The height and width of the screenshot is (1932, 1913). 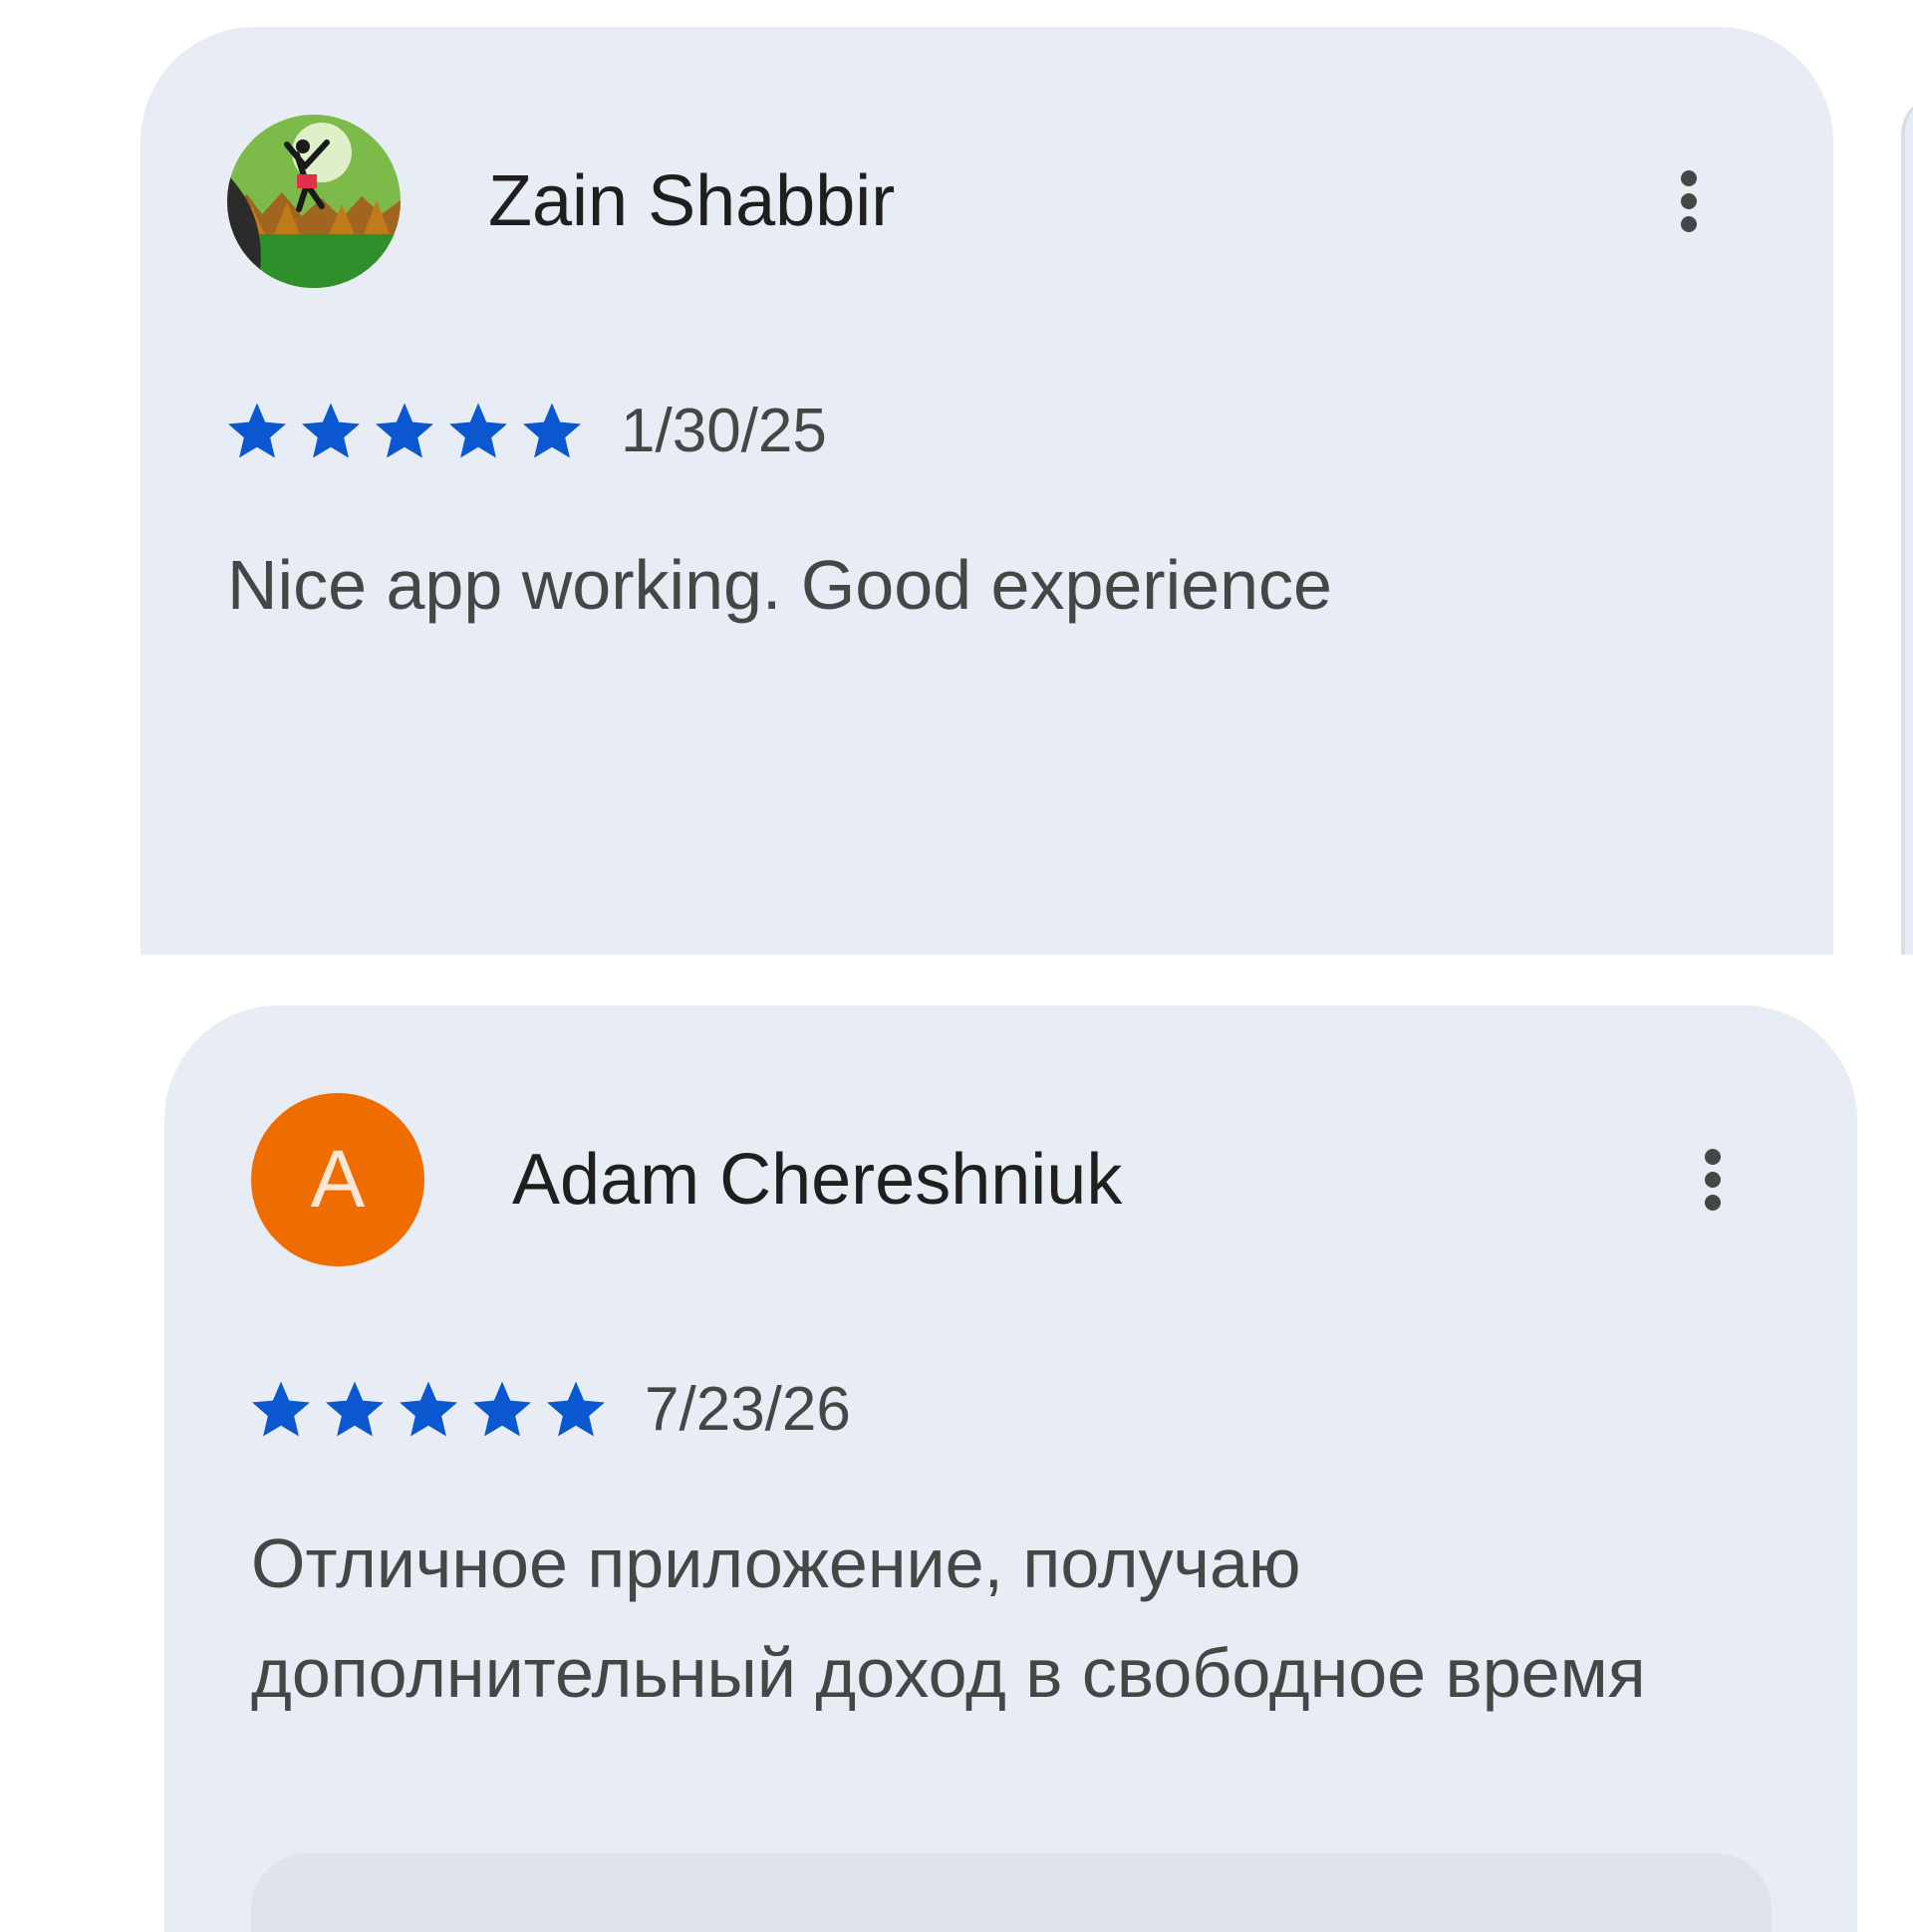 I want to click on helpful-section, so click(x=1011, y=1892).